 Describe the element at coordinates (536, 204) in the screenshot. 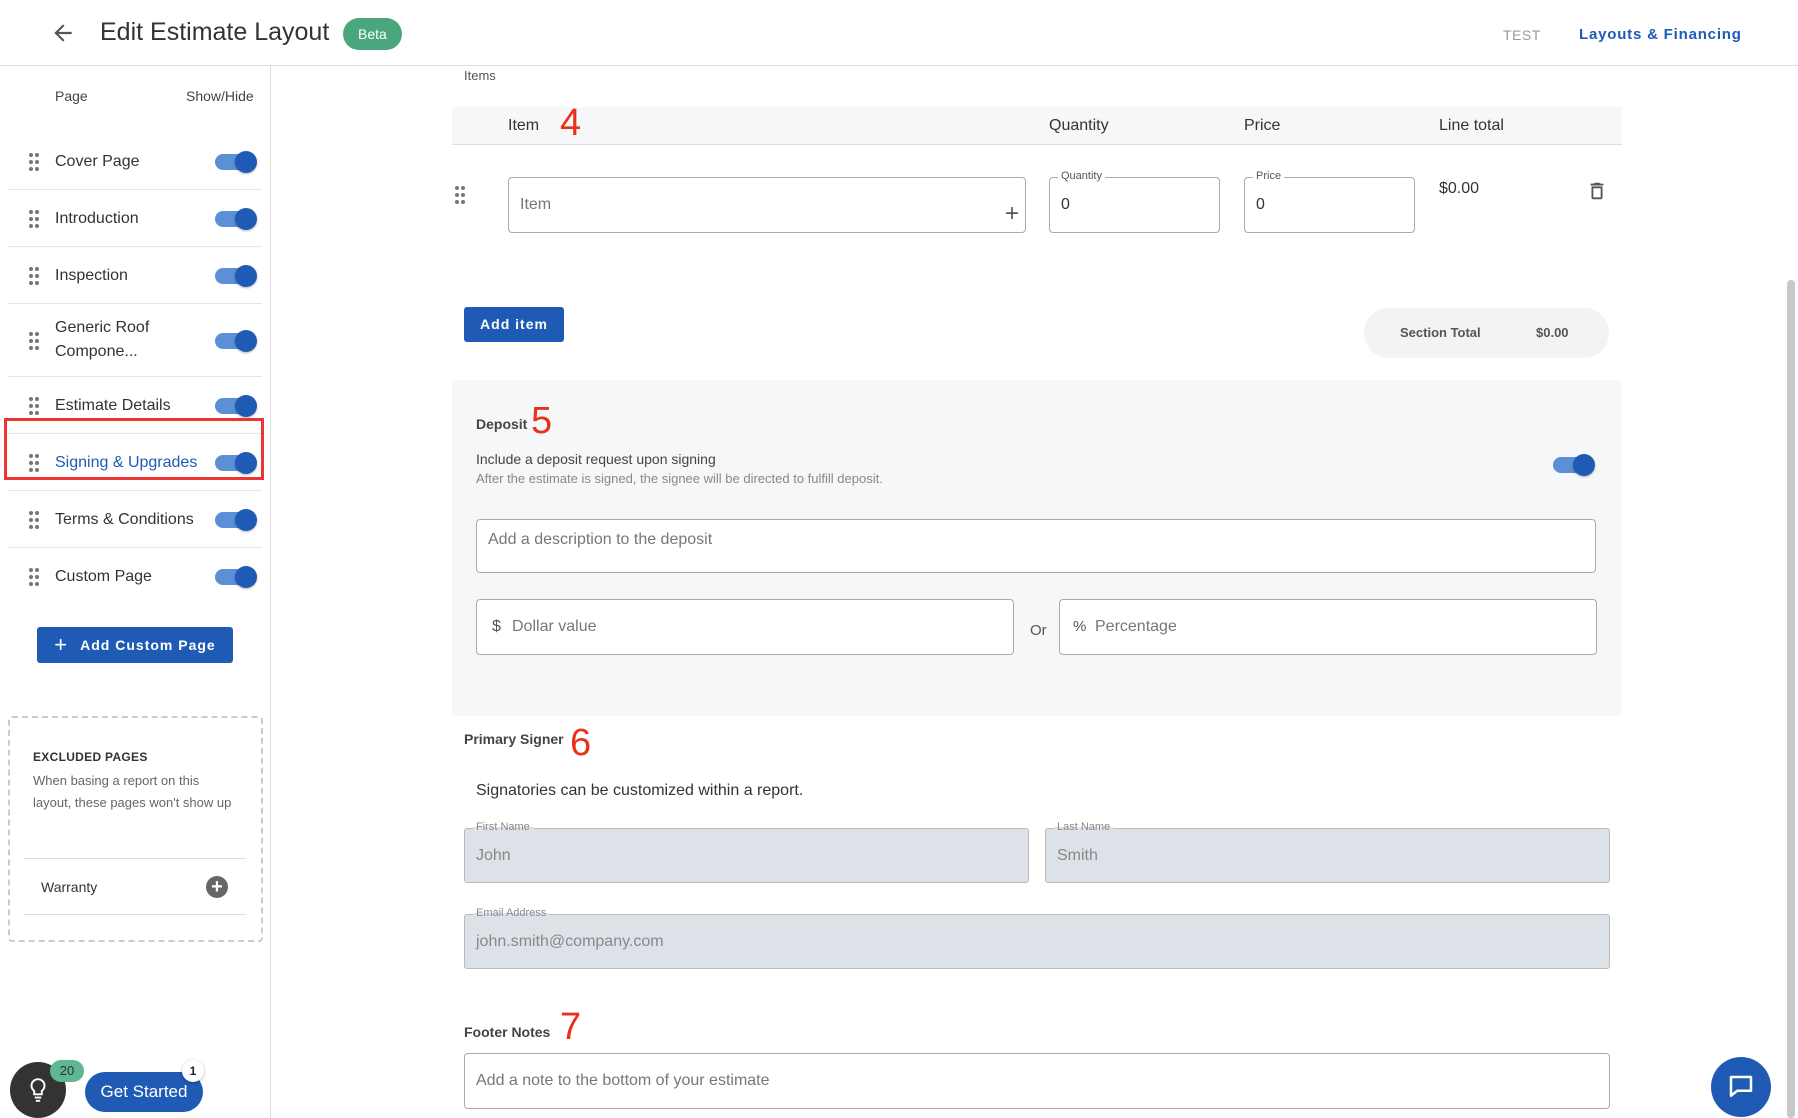

I see `item-placeholder: Item` at that location.